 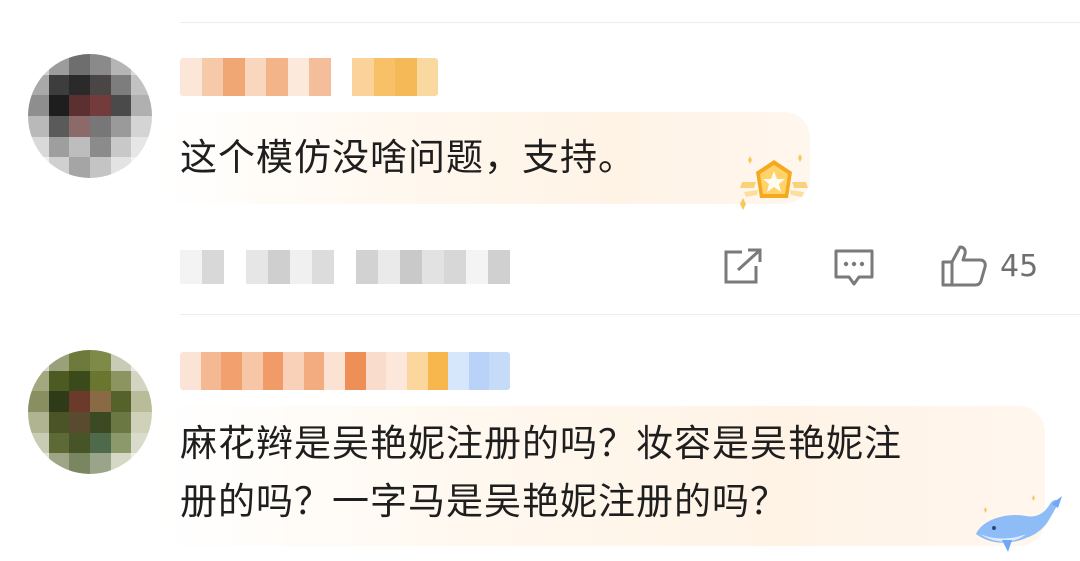 What do you see at coordinates (345, 267) in the screenshot?
I see `timestamp-blurred` at bounding box center [345, 267].